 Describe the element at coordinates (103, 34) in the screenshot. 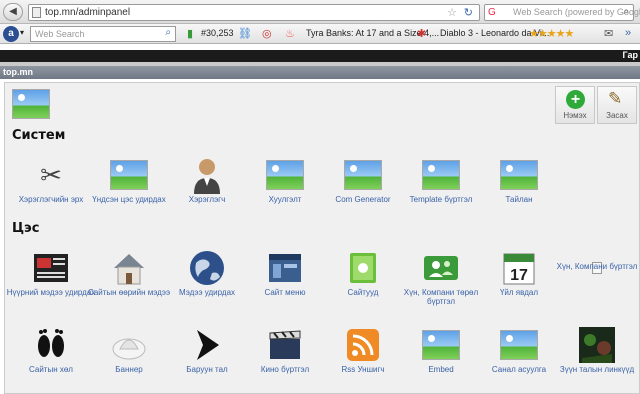

I see `toolbar-search-input: Web Search ⌕` at that location.